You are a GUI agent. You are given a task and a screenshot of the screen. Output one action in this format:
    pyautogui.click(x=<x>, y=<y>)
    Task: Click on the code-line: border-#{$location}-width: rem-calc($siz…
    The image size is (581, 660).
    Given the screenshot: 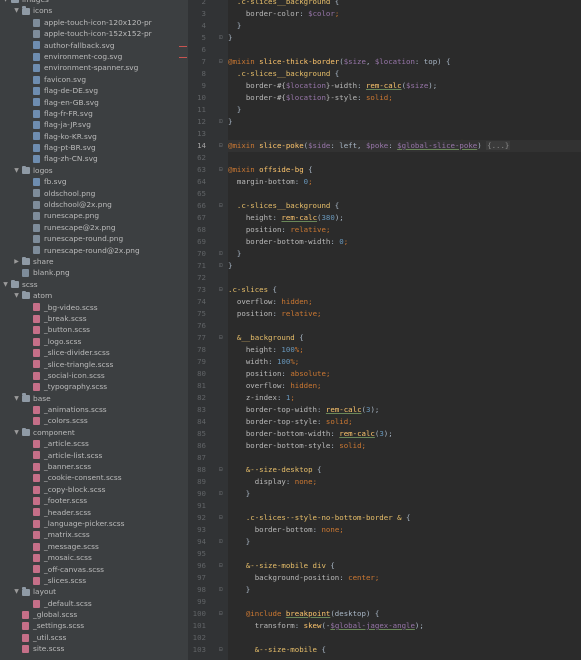 What is the action you would take?
    pyautogui.click(x=332, y=86)
    